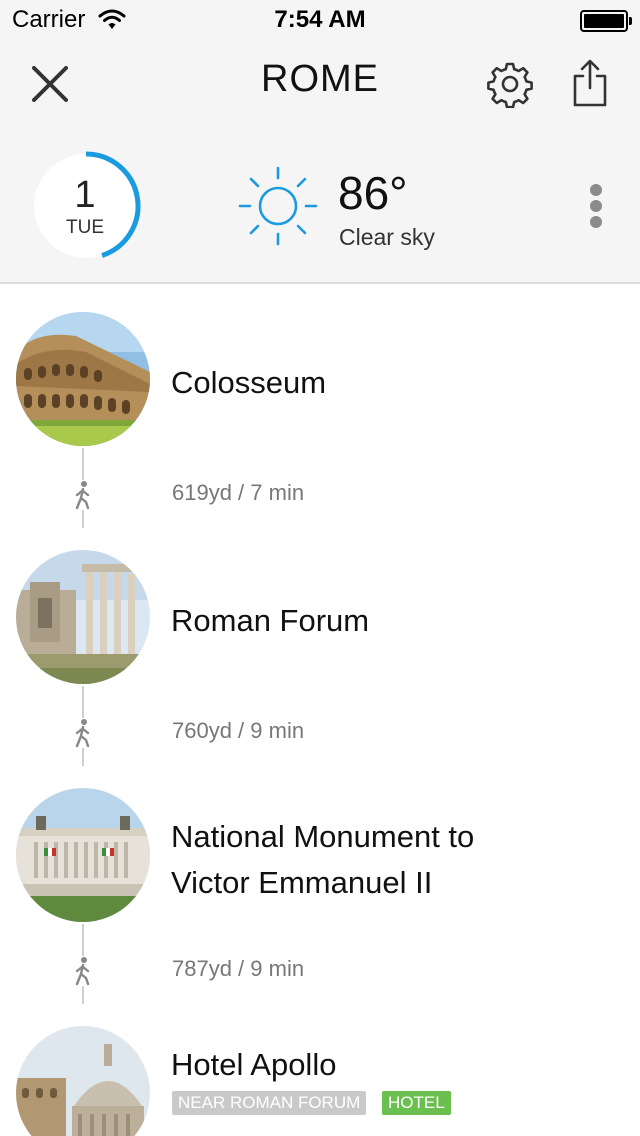  I want to click on place-name: Roman Forum, so click(270, 620).